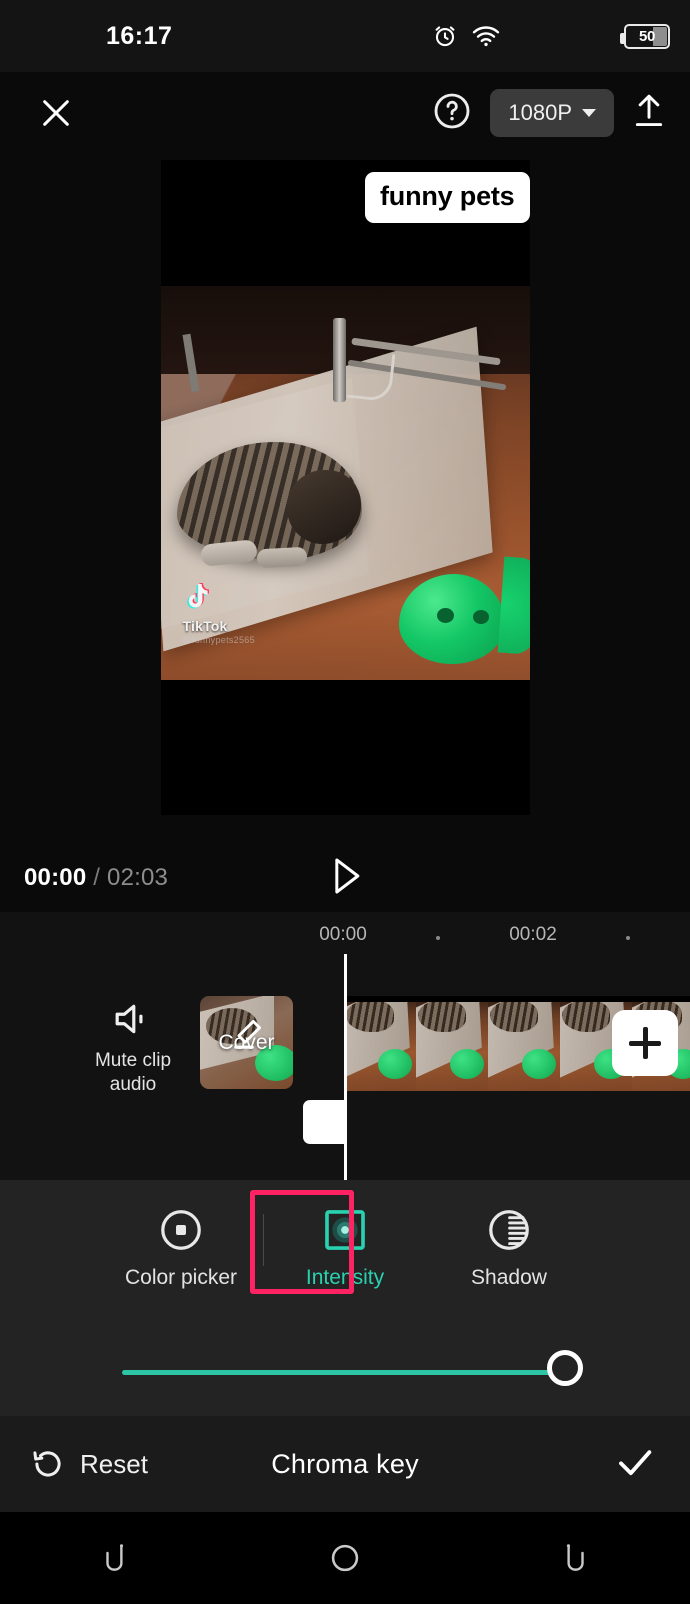 This screenshot has height=1604, width=690. Describe the element at coordinates (345, 113) in the screenshot. I see `editor-toolbar: 1080P` at that location.